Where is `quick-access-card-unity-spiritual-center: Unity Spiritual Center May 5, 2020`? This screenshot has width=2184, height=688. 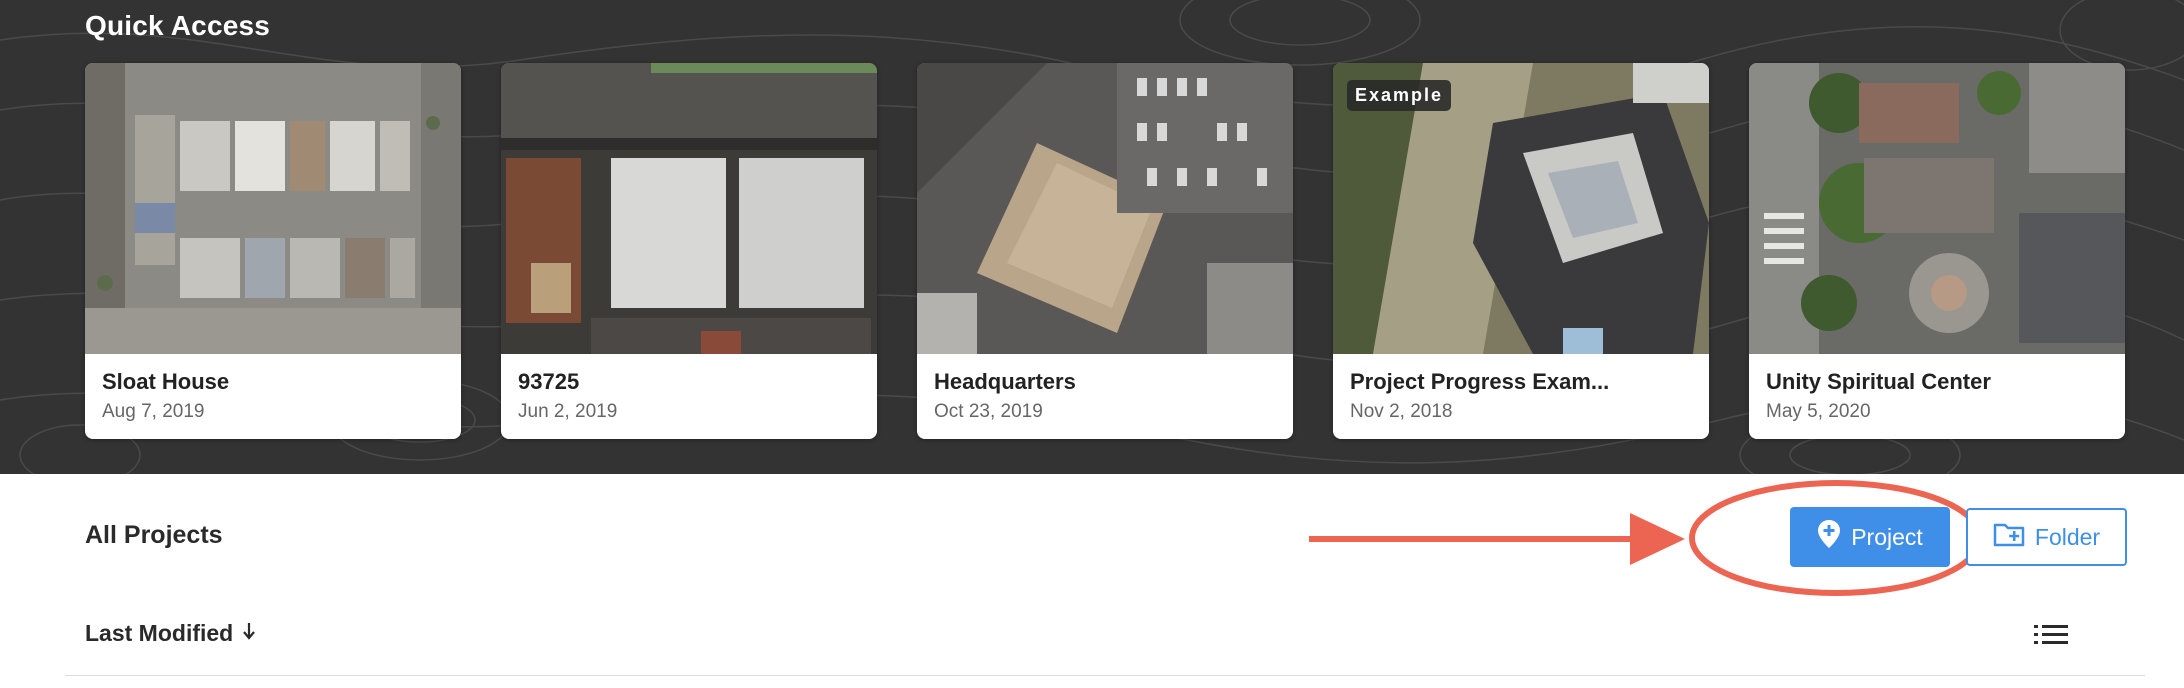 quick-access-card-unity-spiritual-center: Unity Spiritual Center May 5, 2020 is located at coordinates (1937, 251).